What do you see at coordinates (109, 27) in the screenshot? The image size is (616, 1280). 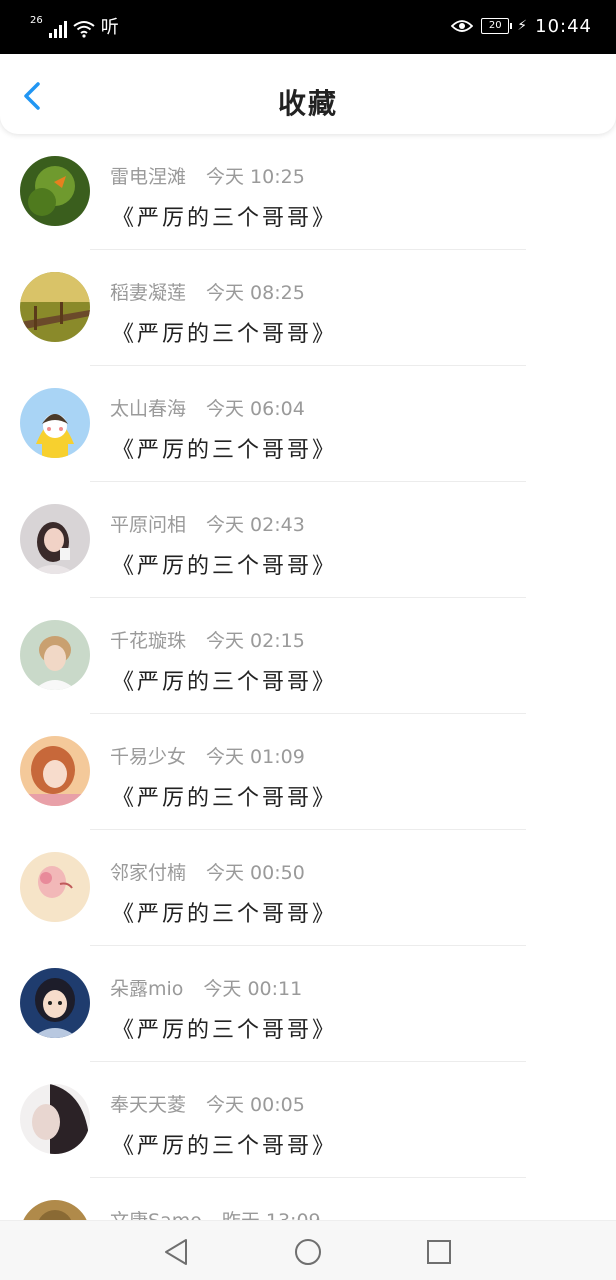 I see `status-note: 听` at bounding box center [109, 27].